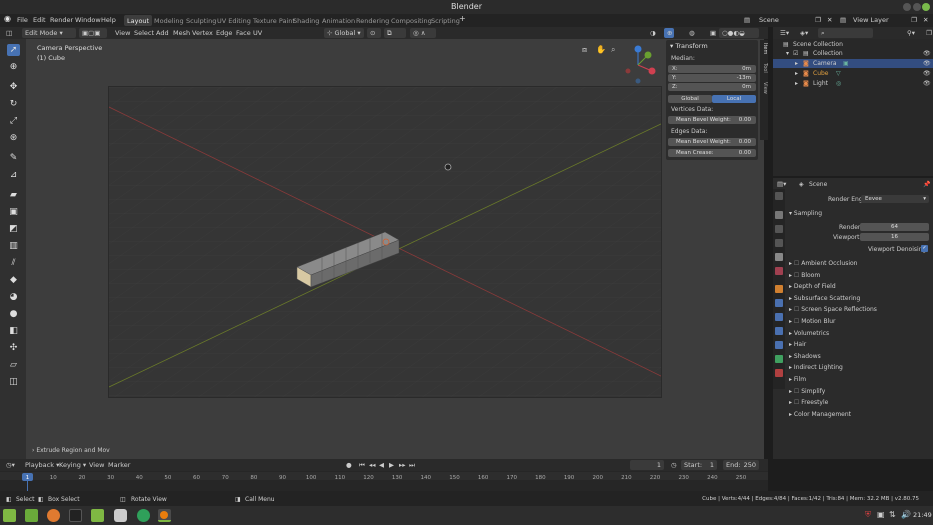 Image resolution: width=933 pixels, height=525 pixels. Describe the element at coordinates (779, 215) in the screenshot. I see `render-tab-icon` at that location.